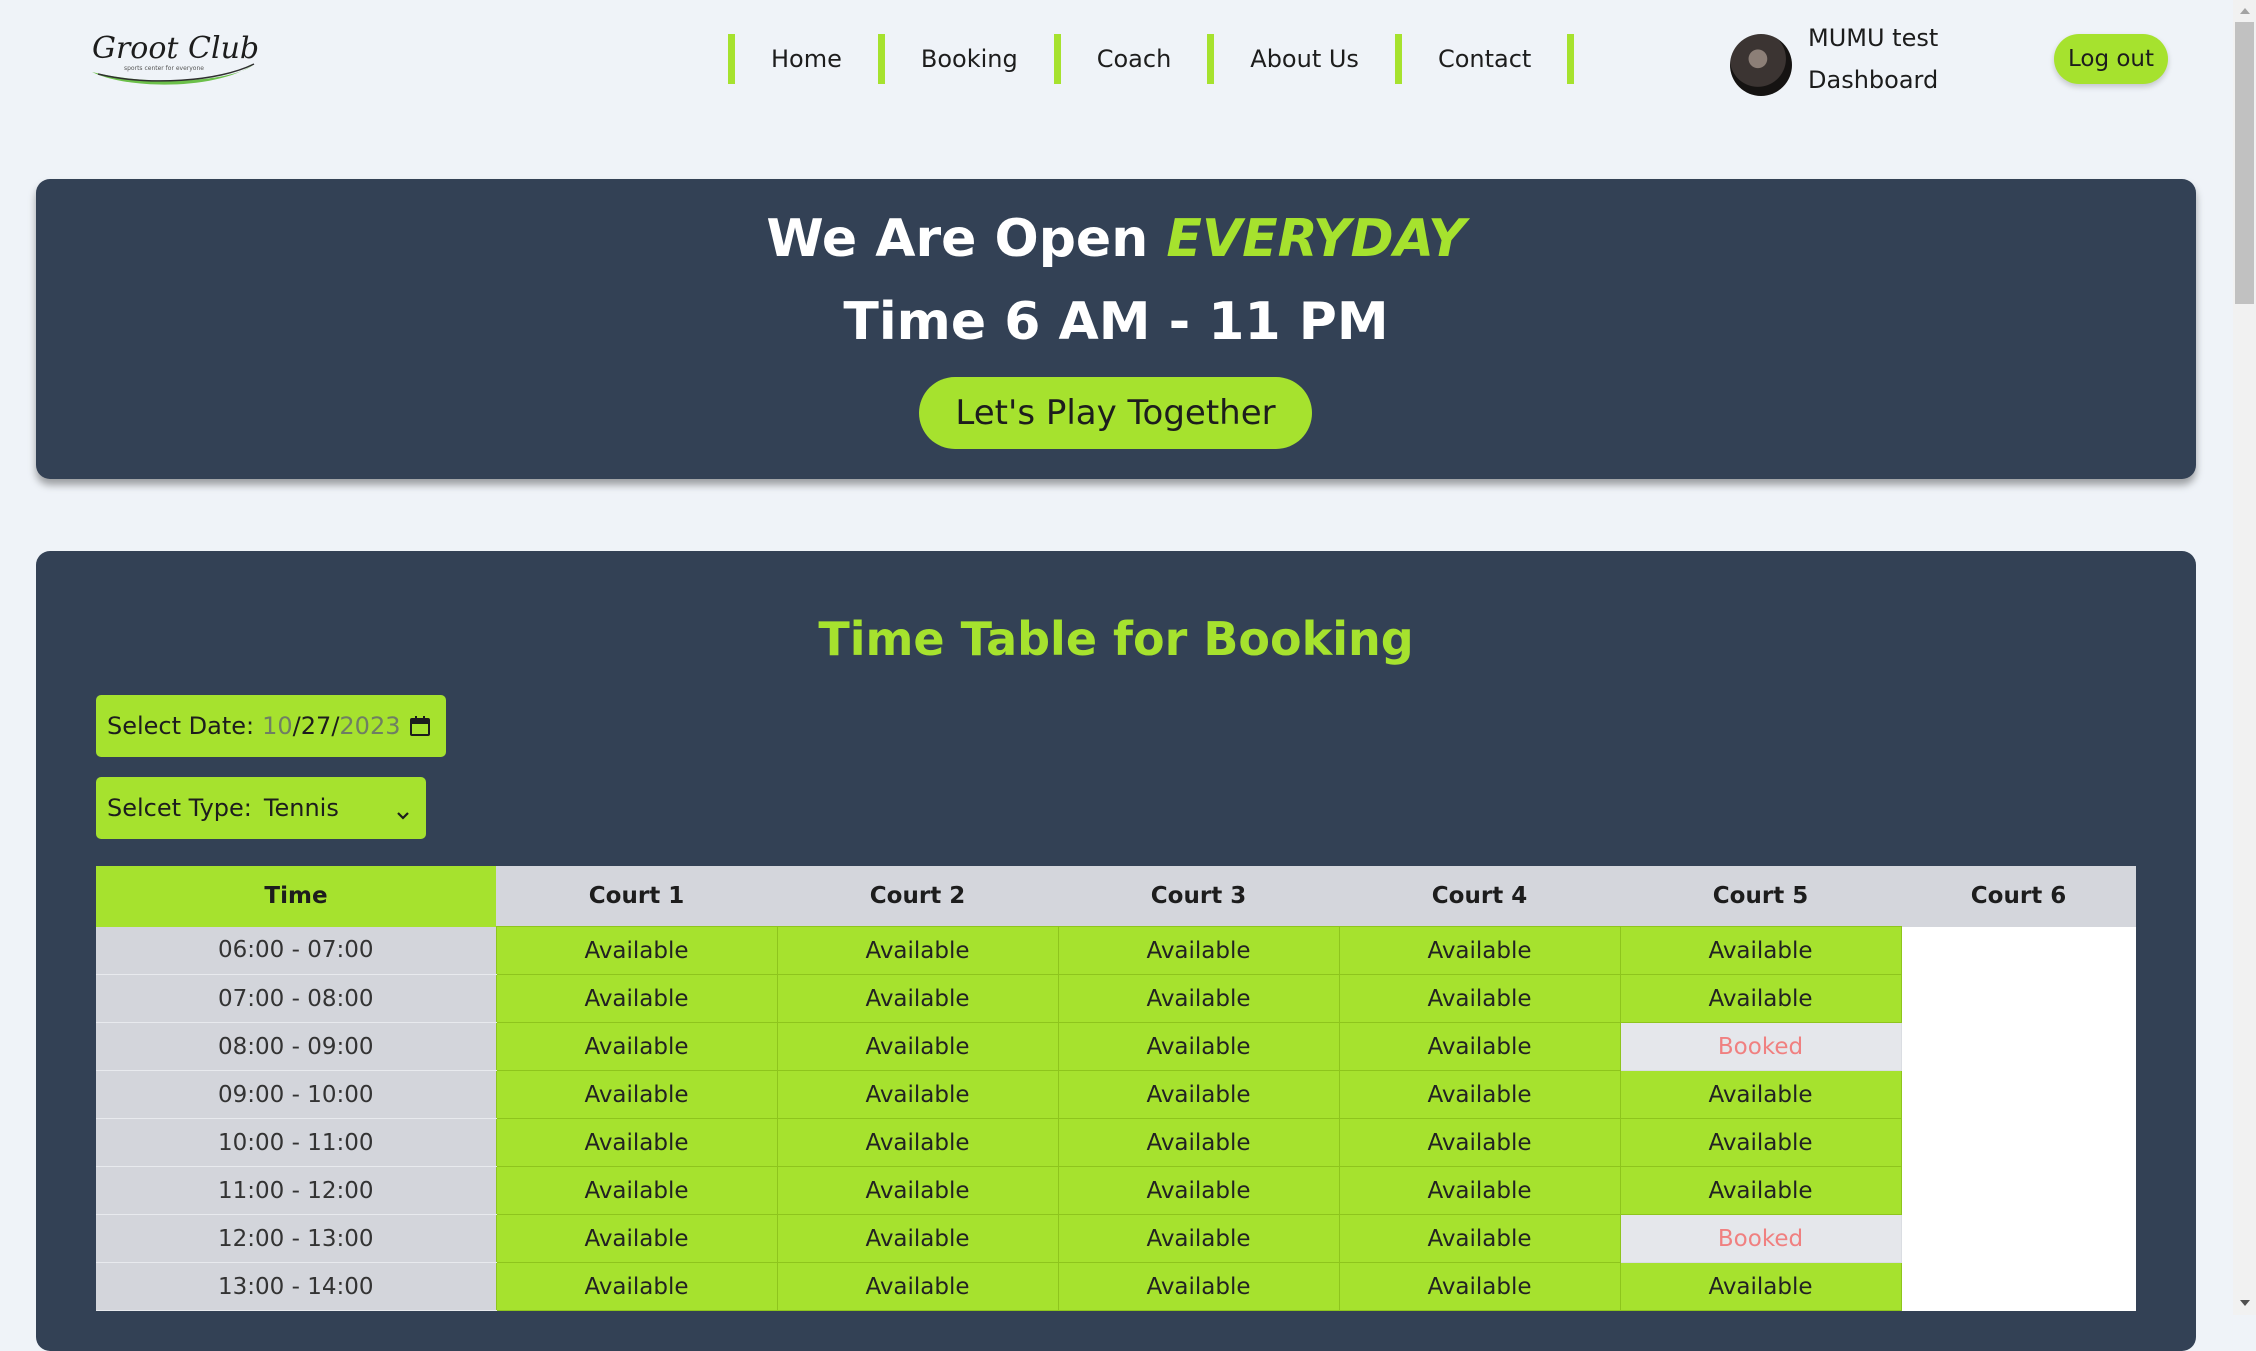  What do you see at coordinates (301, 808) in the screenshot?
I see `type-value: Tennis` at bounding box center [301, 808].